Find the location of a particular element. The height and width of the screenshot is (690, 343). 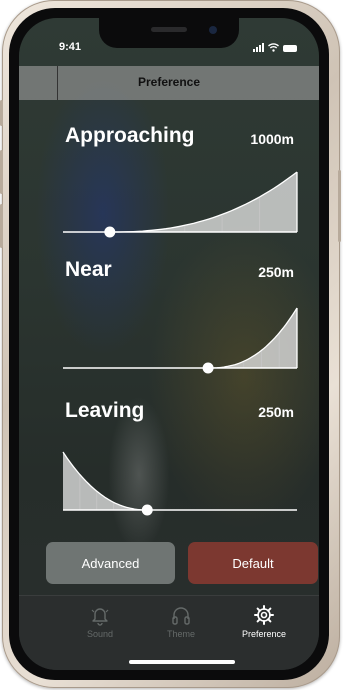

tab-theme-label: Theme is located at coordinates (180, 634).